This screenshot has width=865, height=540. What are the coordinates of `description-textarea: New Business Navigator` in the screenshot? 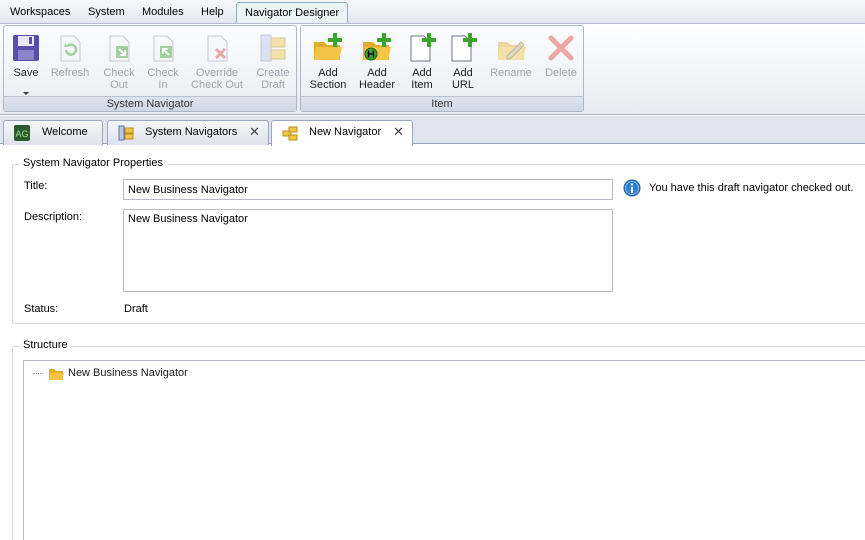 It's located at (368, 250).